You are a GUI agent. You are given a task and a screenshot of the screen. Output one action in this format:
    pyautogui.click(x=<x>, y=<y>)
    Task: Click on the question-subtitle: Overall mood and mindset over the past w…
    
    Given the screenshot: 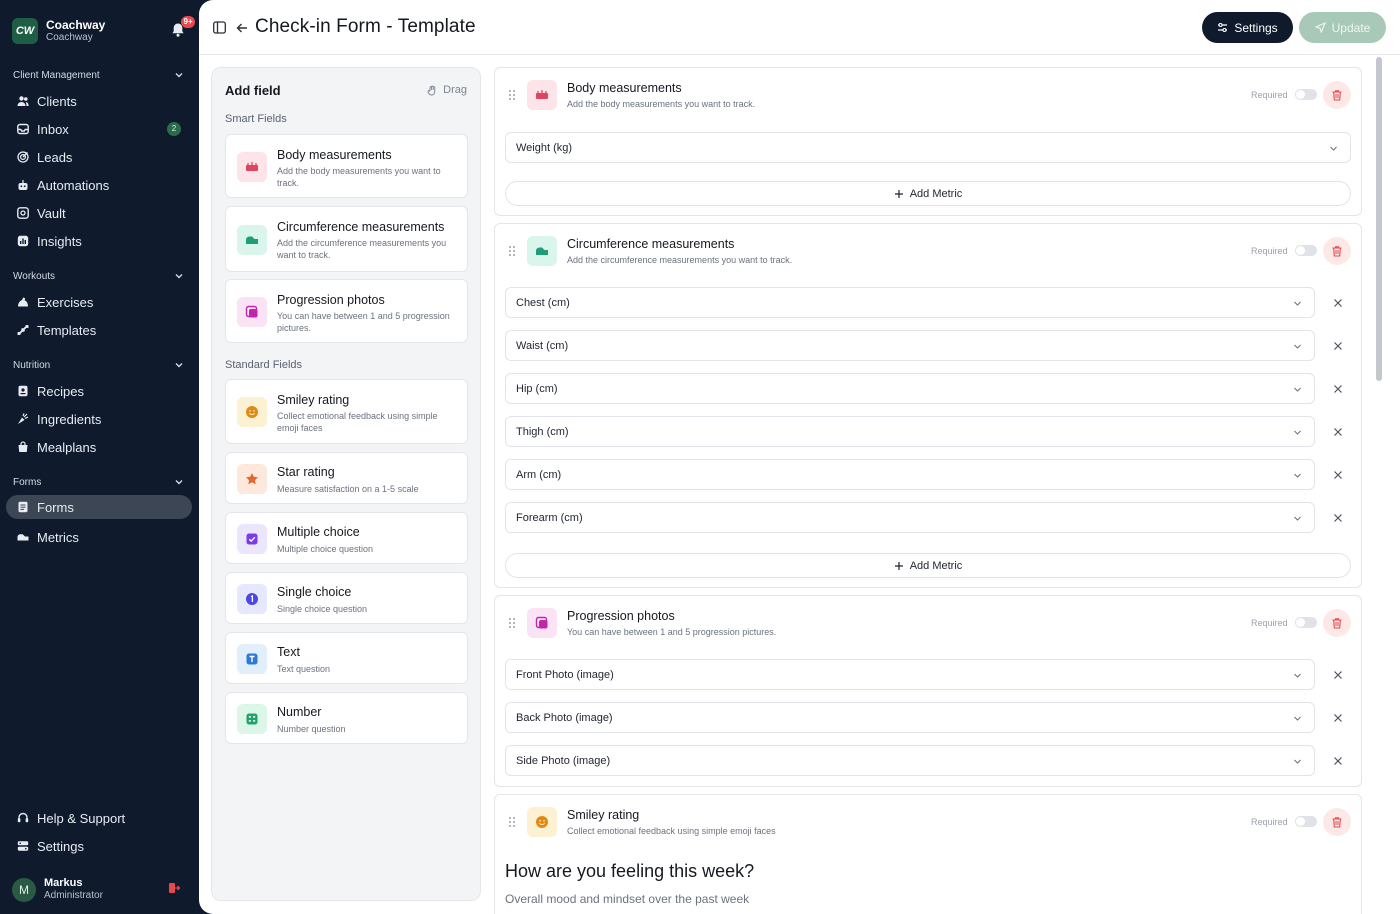 What is the action you would take?
    pyautogui.click(x=627, y=899)
    